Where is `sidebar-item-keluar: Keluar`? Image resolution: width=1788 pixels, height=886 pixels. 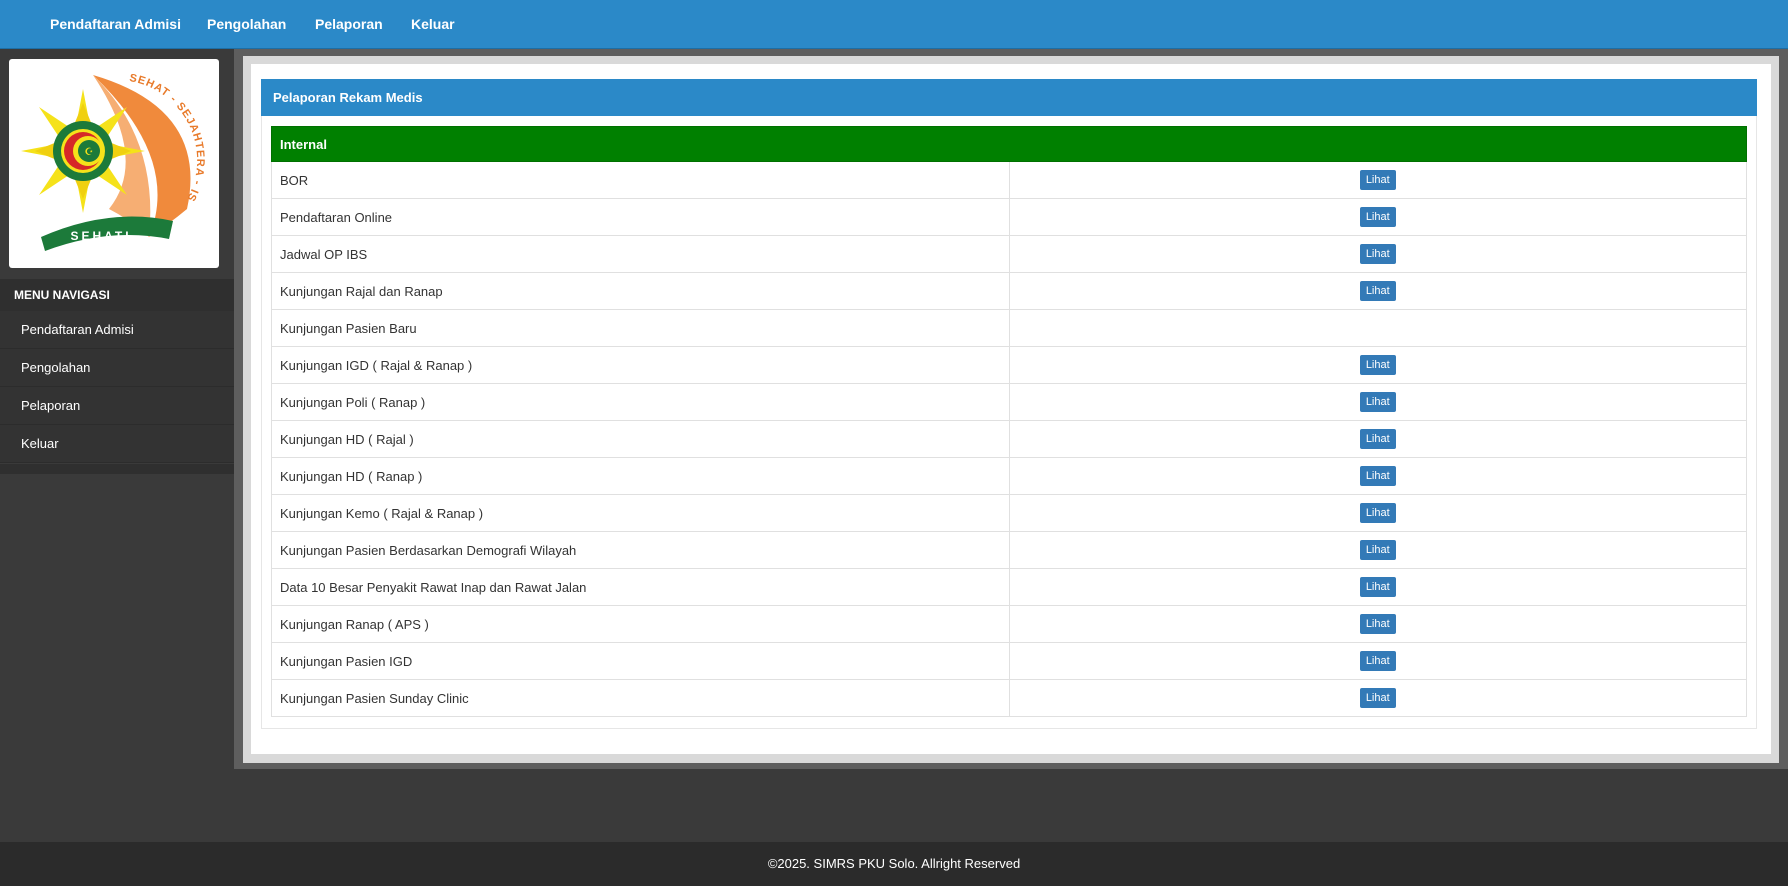 sidebar-item-keluar: Keluar is located at coordinates (117, 444).